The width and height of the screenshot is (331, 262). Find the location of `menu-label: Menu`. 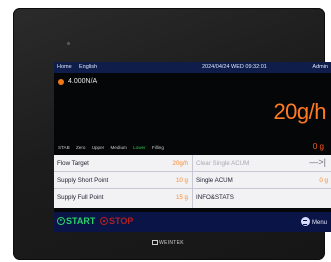

menu-label: Menu is located at coordinates (319, 223).